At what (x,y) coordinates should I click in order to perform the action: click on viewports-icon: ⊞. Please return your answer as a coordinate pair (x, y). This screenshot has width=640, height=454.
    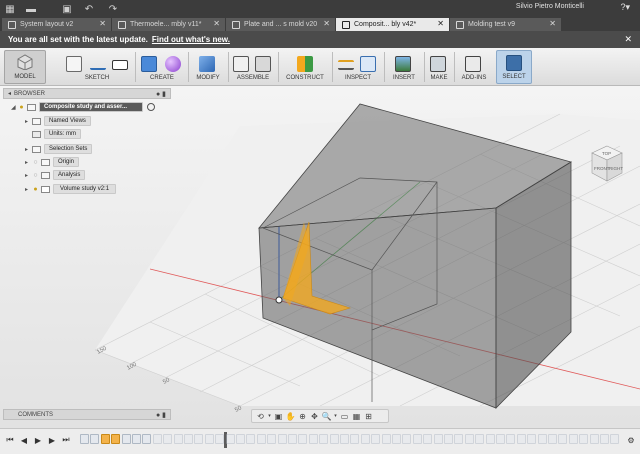
    Looking at the image, I should click on (368, 416).